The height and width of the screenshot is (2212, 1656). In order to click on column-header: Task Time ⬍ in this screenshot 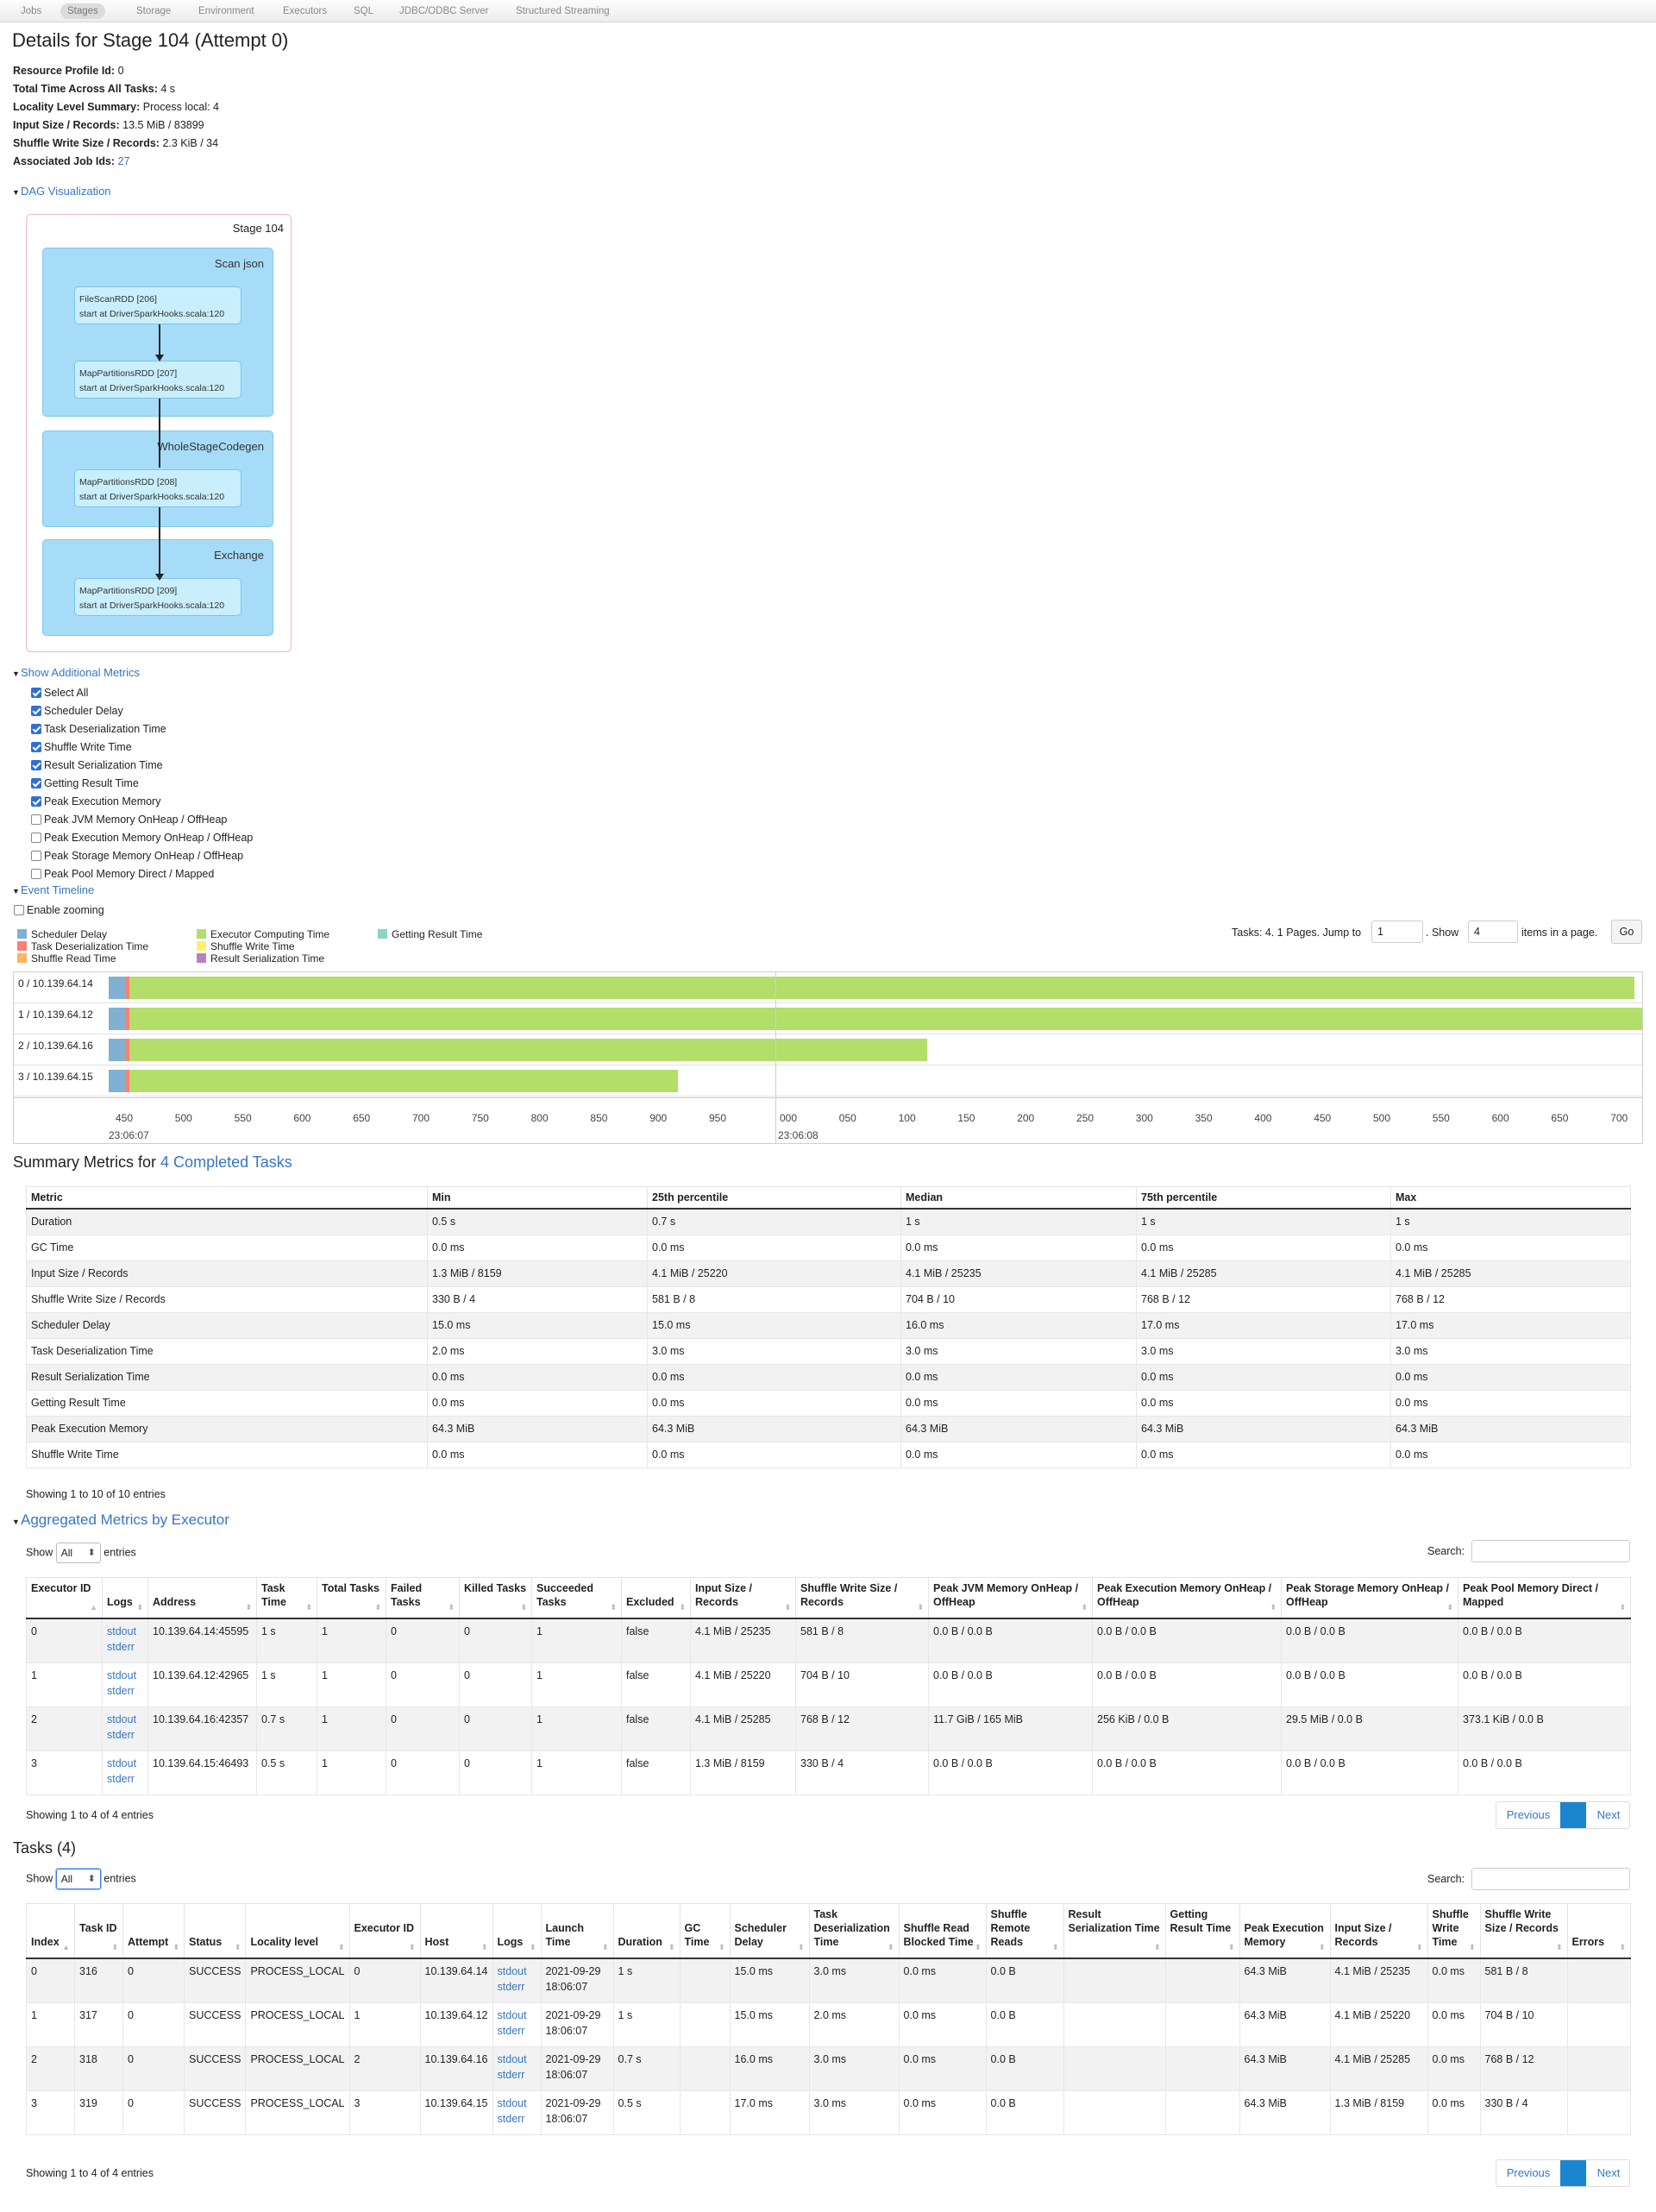, I will do `click(286, 1598)`.